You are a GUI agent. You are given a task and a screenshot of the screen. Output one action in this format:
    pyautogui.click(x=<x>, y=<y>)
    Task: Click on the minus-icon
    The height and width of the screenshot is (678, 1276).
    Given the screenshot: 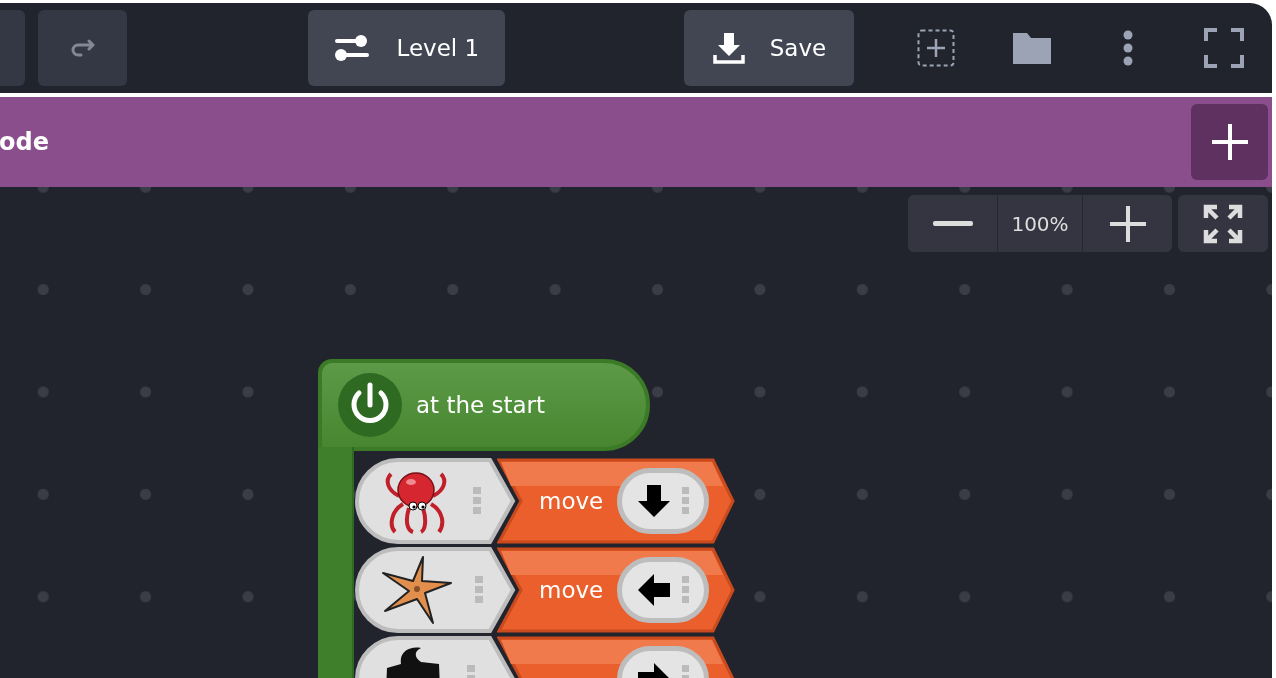 What is the action you would take?
    pyautogui.click(x=952, y=223)
    